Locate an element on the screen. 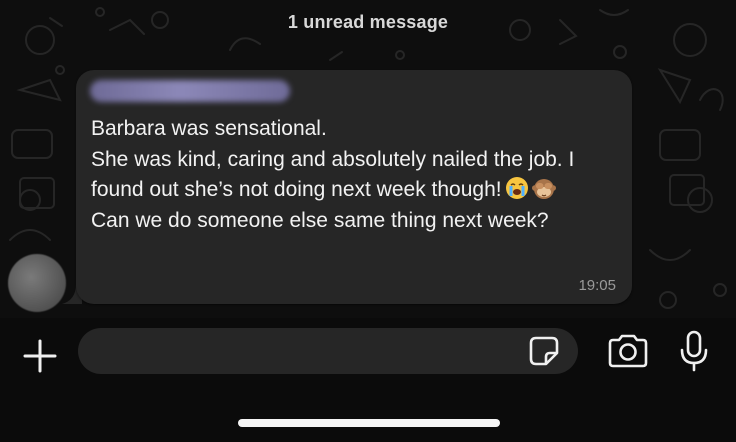  camera-button is located at coordinates (628, 351).